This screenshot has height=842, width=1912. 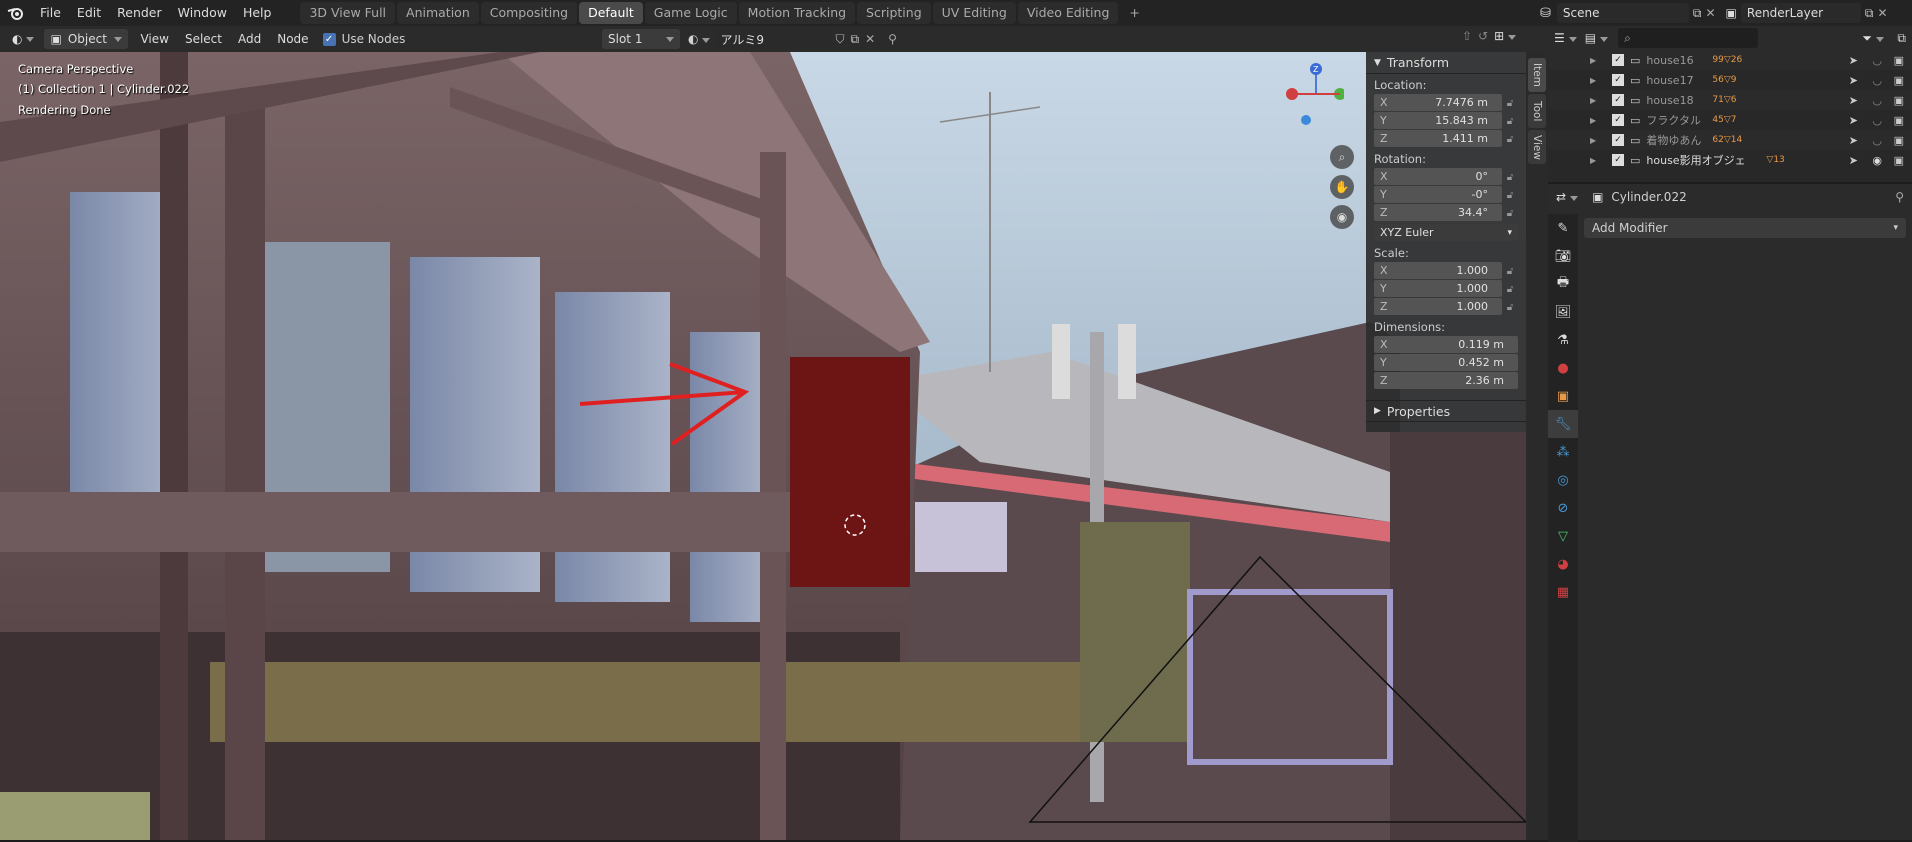 What do you see at coordinates (1563, 424) in the screenshot?
I see `modifier-wrench-icon: 🔧︎` at bounding box center [1563, 424].